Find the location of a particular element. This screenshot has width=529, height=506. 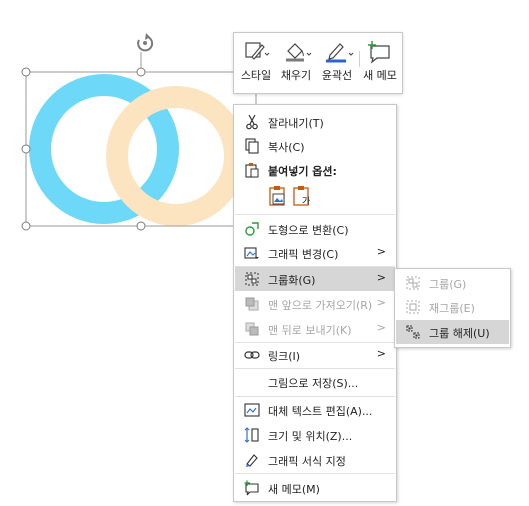

menu-label-convert-to-shape: 도형으로 변환(C) is located at coordinates (308, 230).